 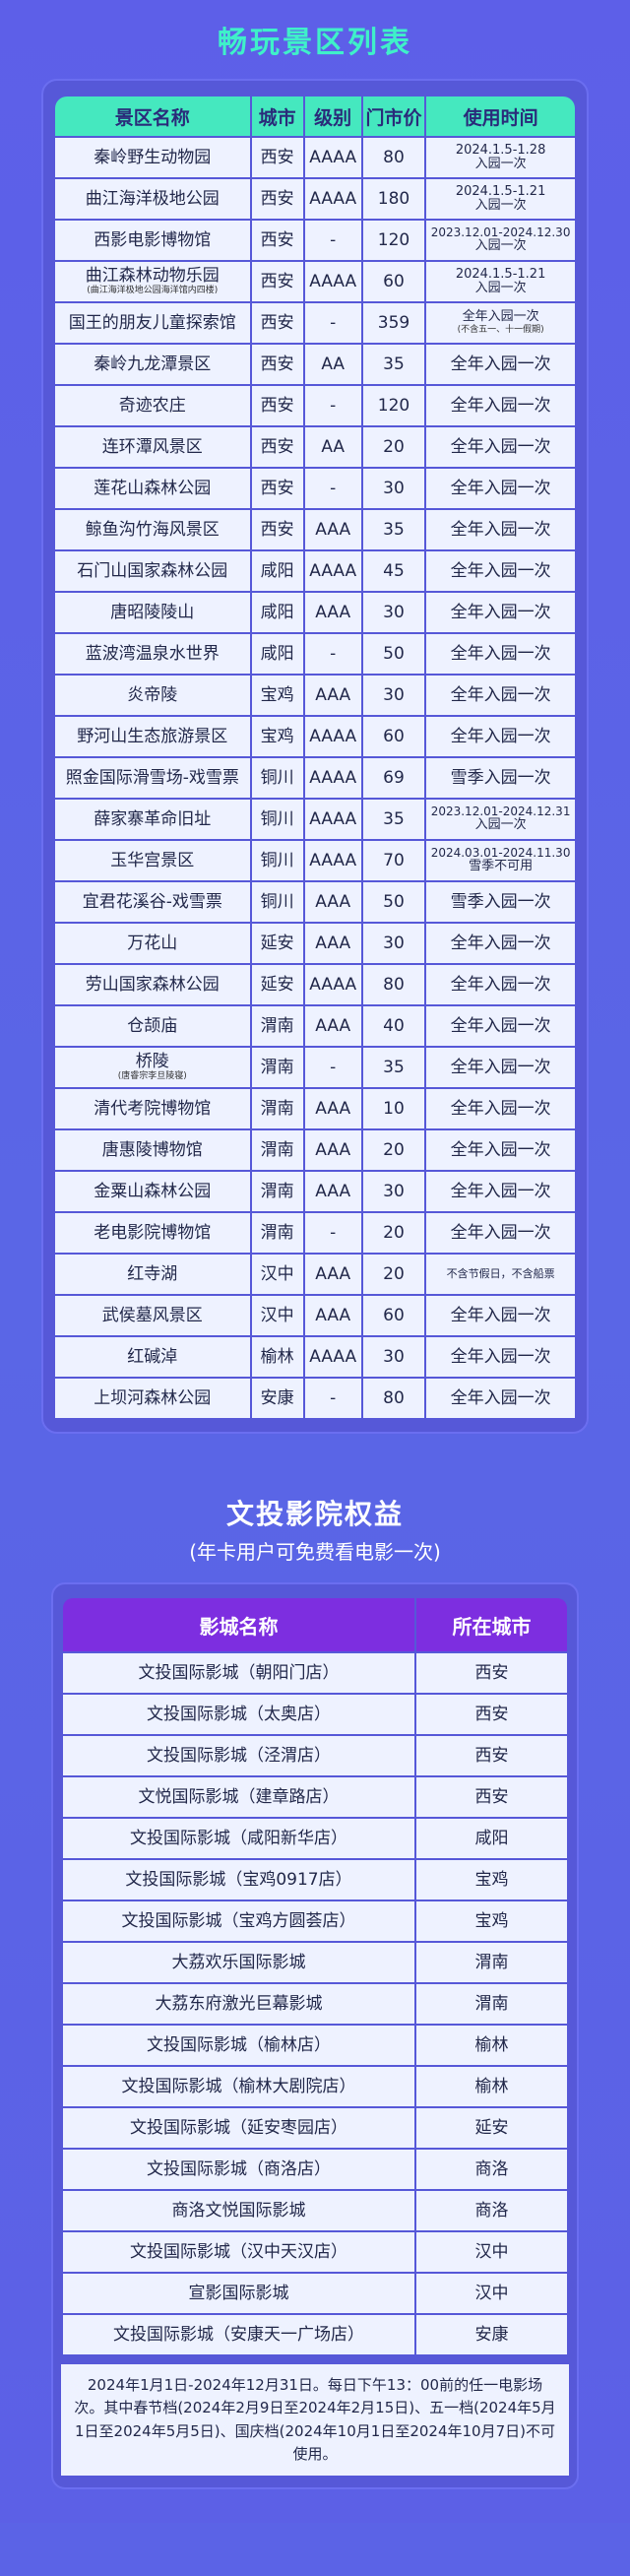 I want to click on scenic-price: 50, so click(x=393, y=654).